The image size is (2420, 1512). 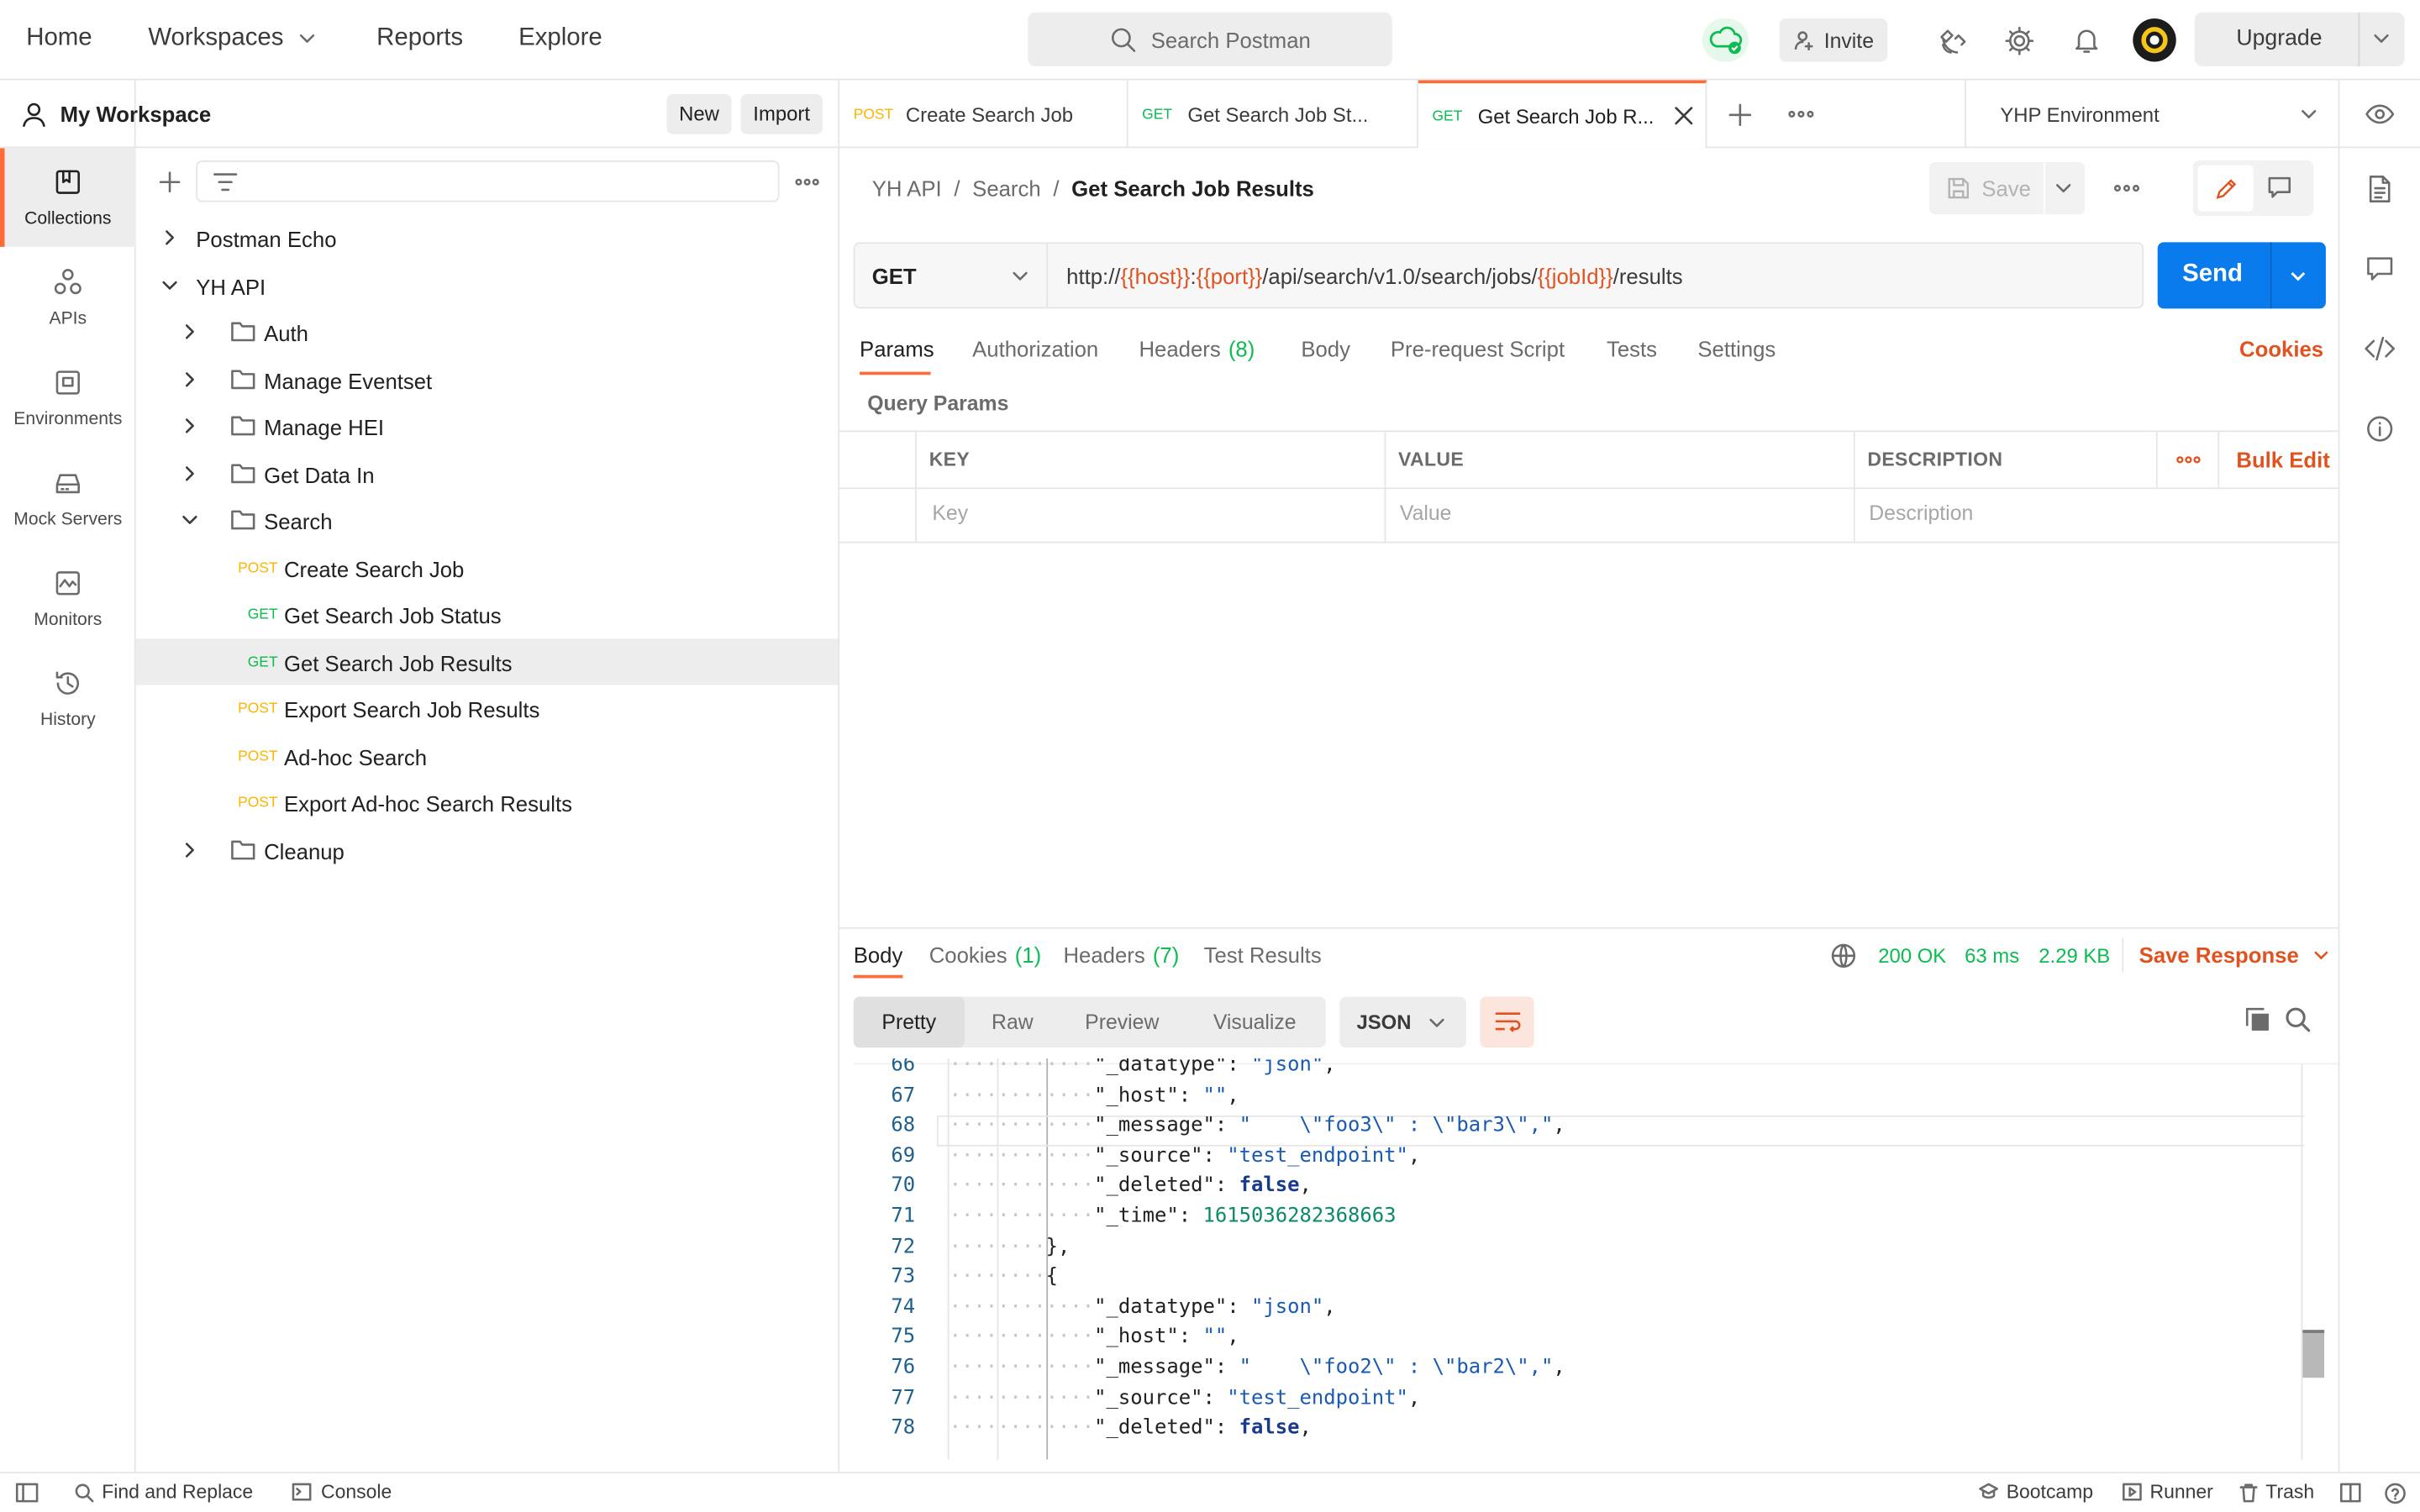 I want to click on tab-pre-request-script: Pre-request Script, so click(x=1478, y=348).